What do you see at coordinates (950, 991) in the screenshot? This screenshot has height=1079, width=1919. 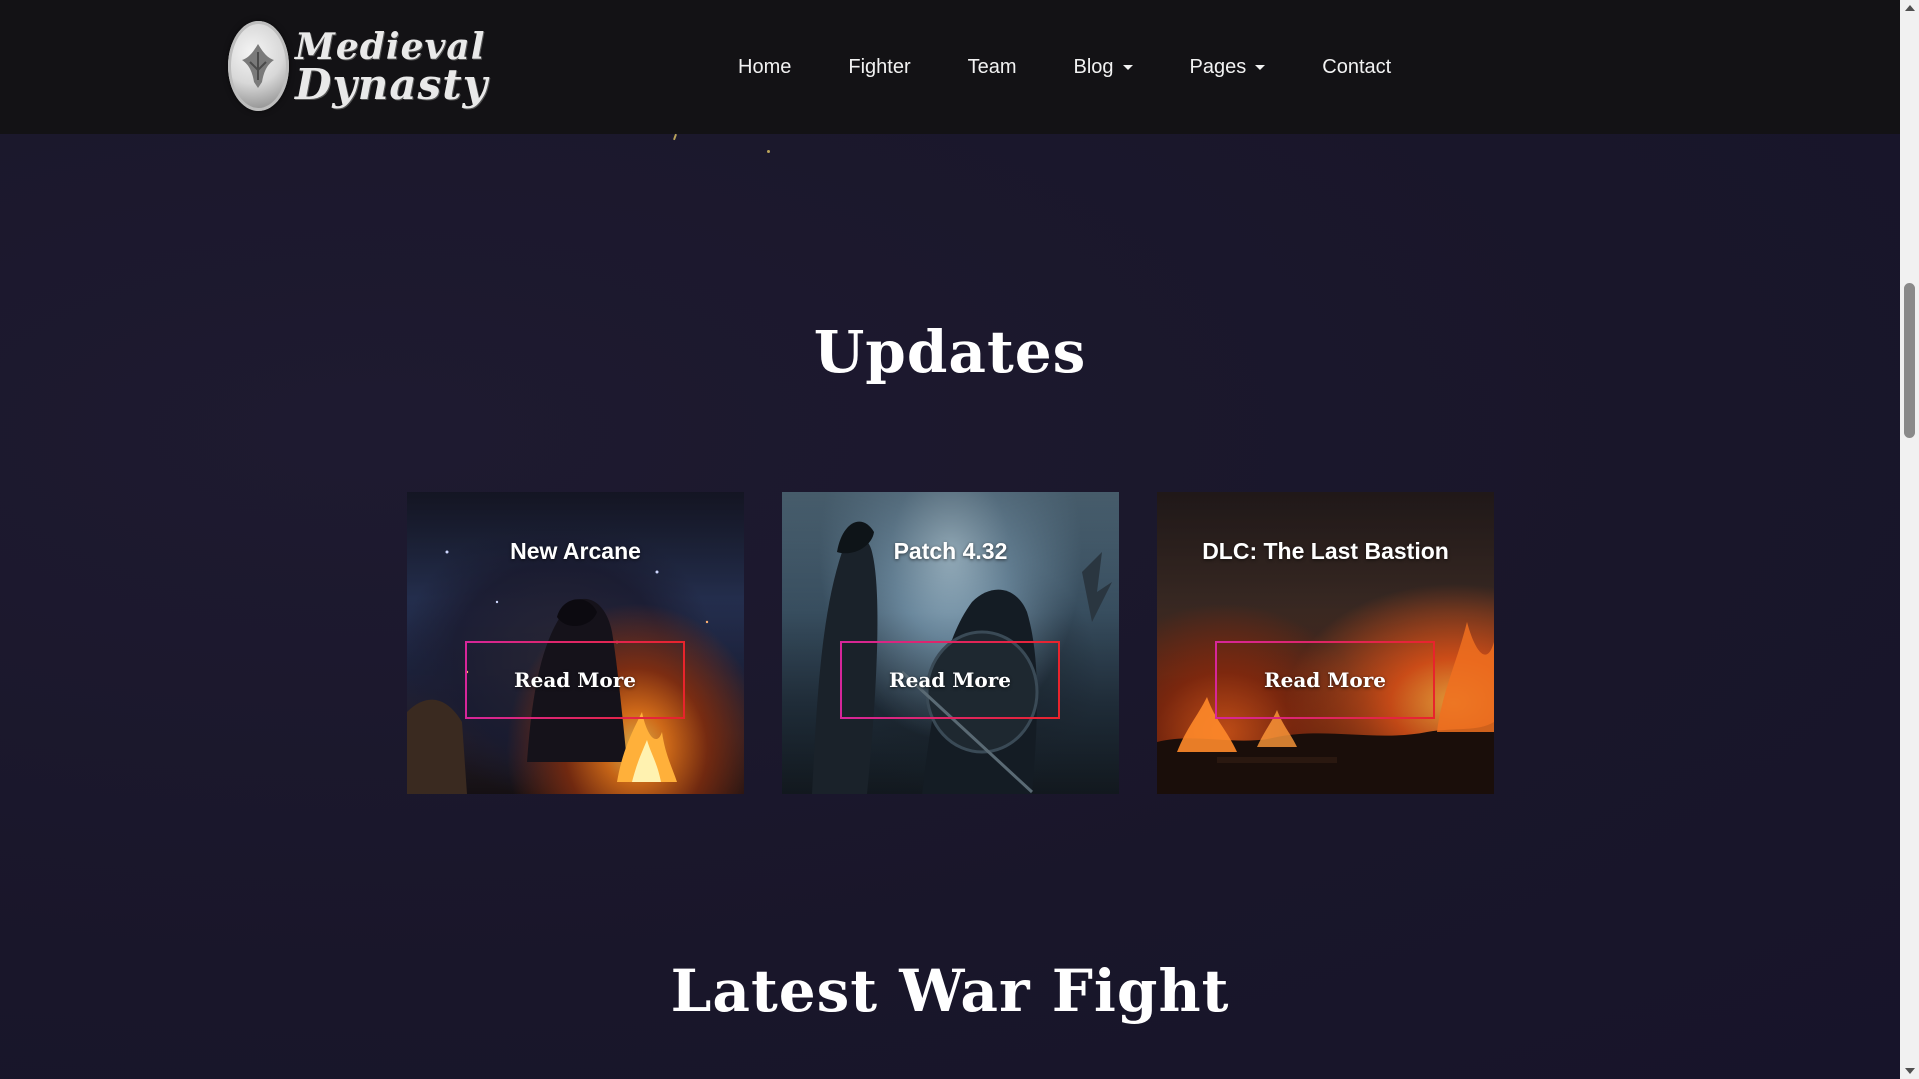 I see `latest-war-fight-heading: Latest War Fight` at bounding box center [950, 991].